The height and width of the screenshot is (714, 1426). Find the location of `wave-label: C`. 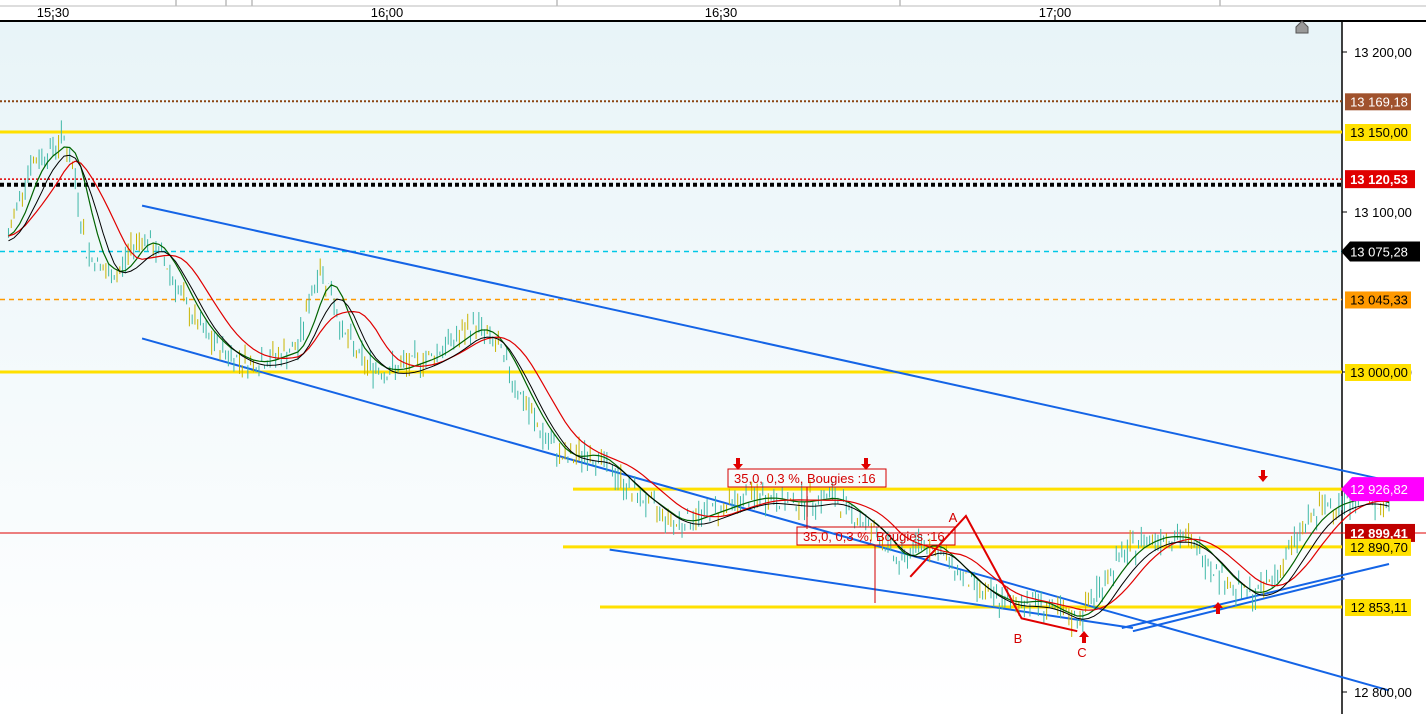

wave-label: C is located at coordinates (1081, 652).